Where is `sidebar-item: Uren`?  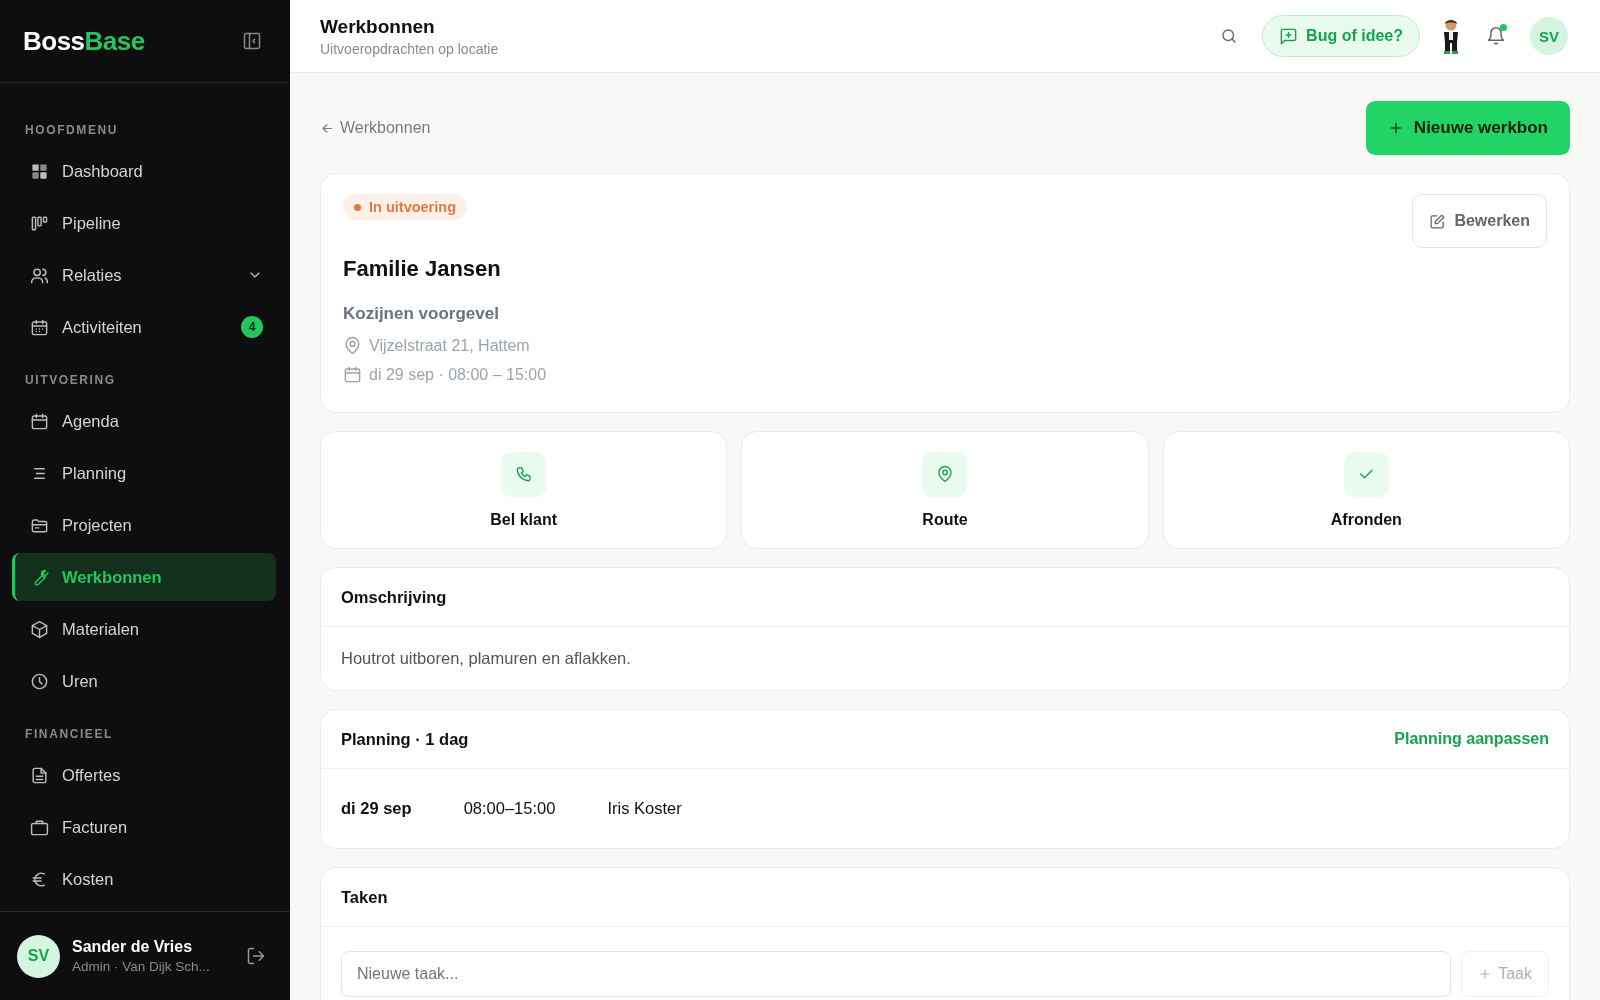 sidebar-item: Uren is located at coordinates (144, 681).